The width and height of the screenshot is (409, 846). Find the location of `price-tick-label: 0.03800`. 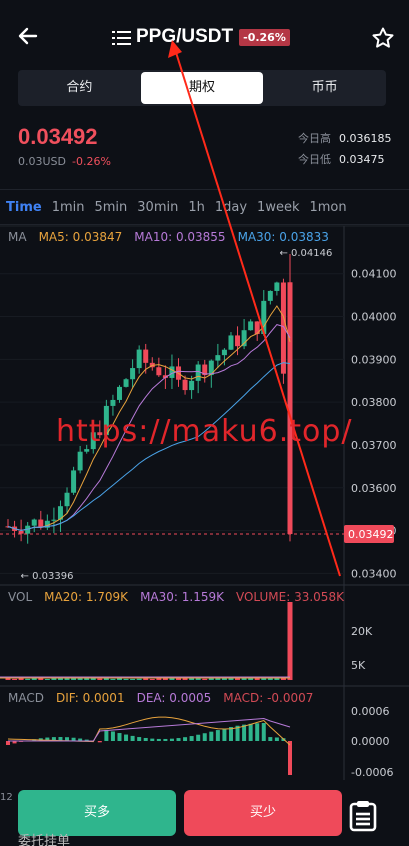

price-tick-label: 0.03800 is located at coordinates (374, 402).